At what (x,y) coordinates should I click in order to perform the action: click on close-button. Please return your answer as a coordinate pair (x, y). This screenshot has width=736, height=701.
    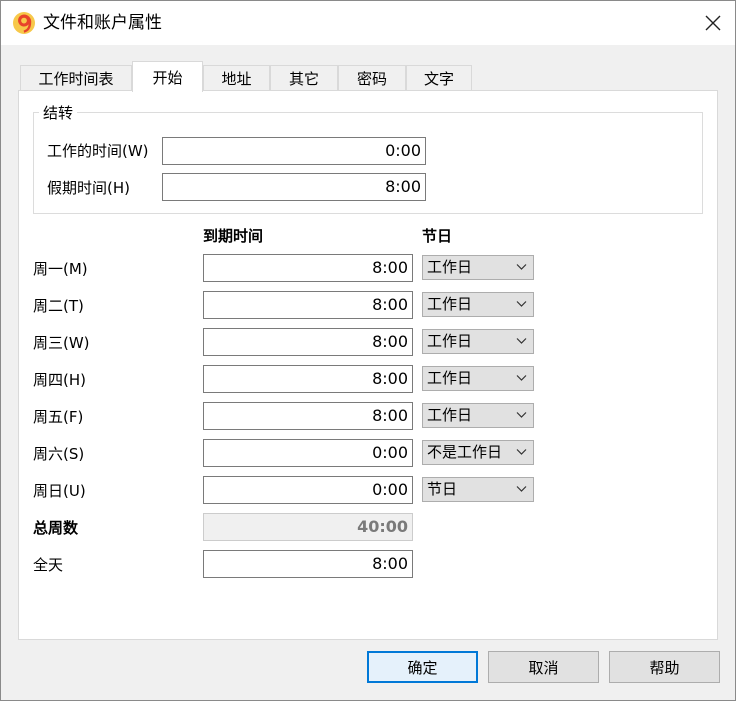
    Looking at the image, I should click on (713, 23).